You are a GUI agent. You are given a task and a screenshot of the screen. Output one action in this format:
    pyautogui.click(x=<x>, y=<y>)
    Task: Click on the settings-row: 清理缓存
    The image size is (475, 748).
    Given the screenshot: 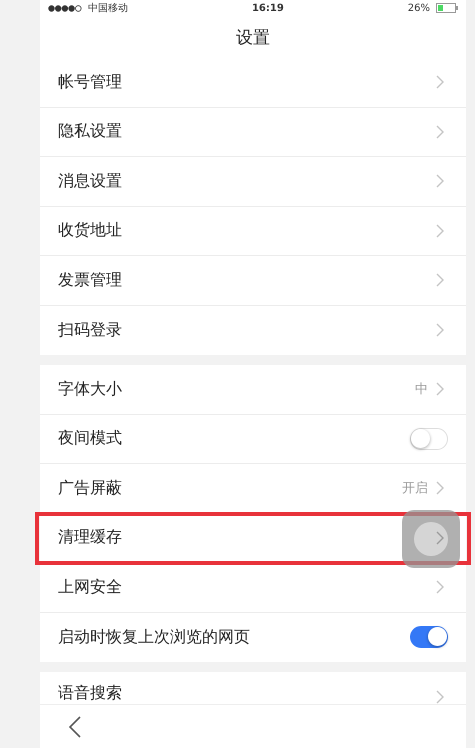 What is the action you would take?
    pyautogui.click(x=253, y=538)
    